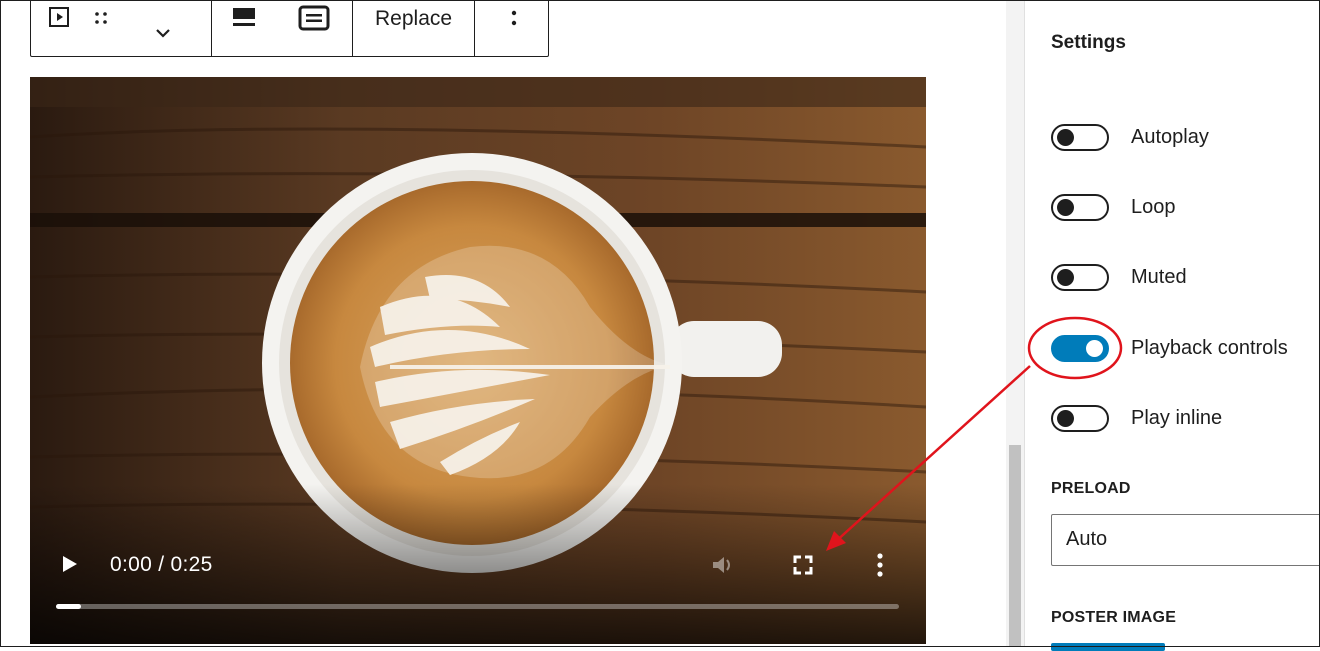 The image size is (1320, 651). What do you see at coordinates (1080, 277) in the screenshot?
I see `muted-toggle` at bounding box center [1080, 277].